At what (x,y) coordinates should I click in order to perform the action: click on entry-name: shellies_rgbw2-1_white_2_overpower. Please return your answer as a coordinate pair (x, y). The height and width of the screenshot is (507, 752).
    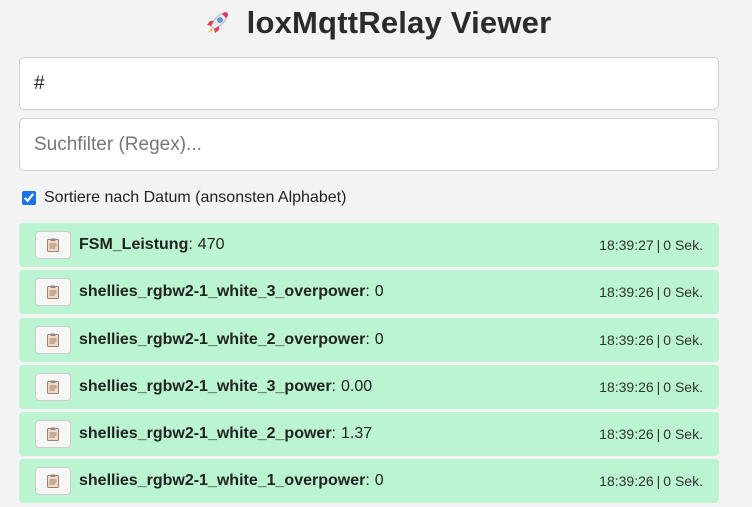
    Looking at the image, I should click on (222, 339).